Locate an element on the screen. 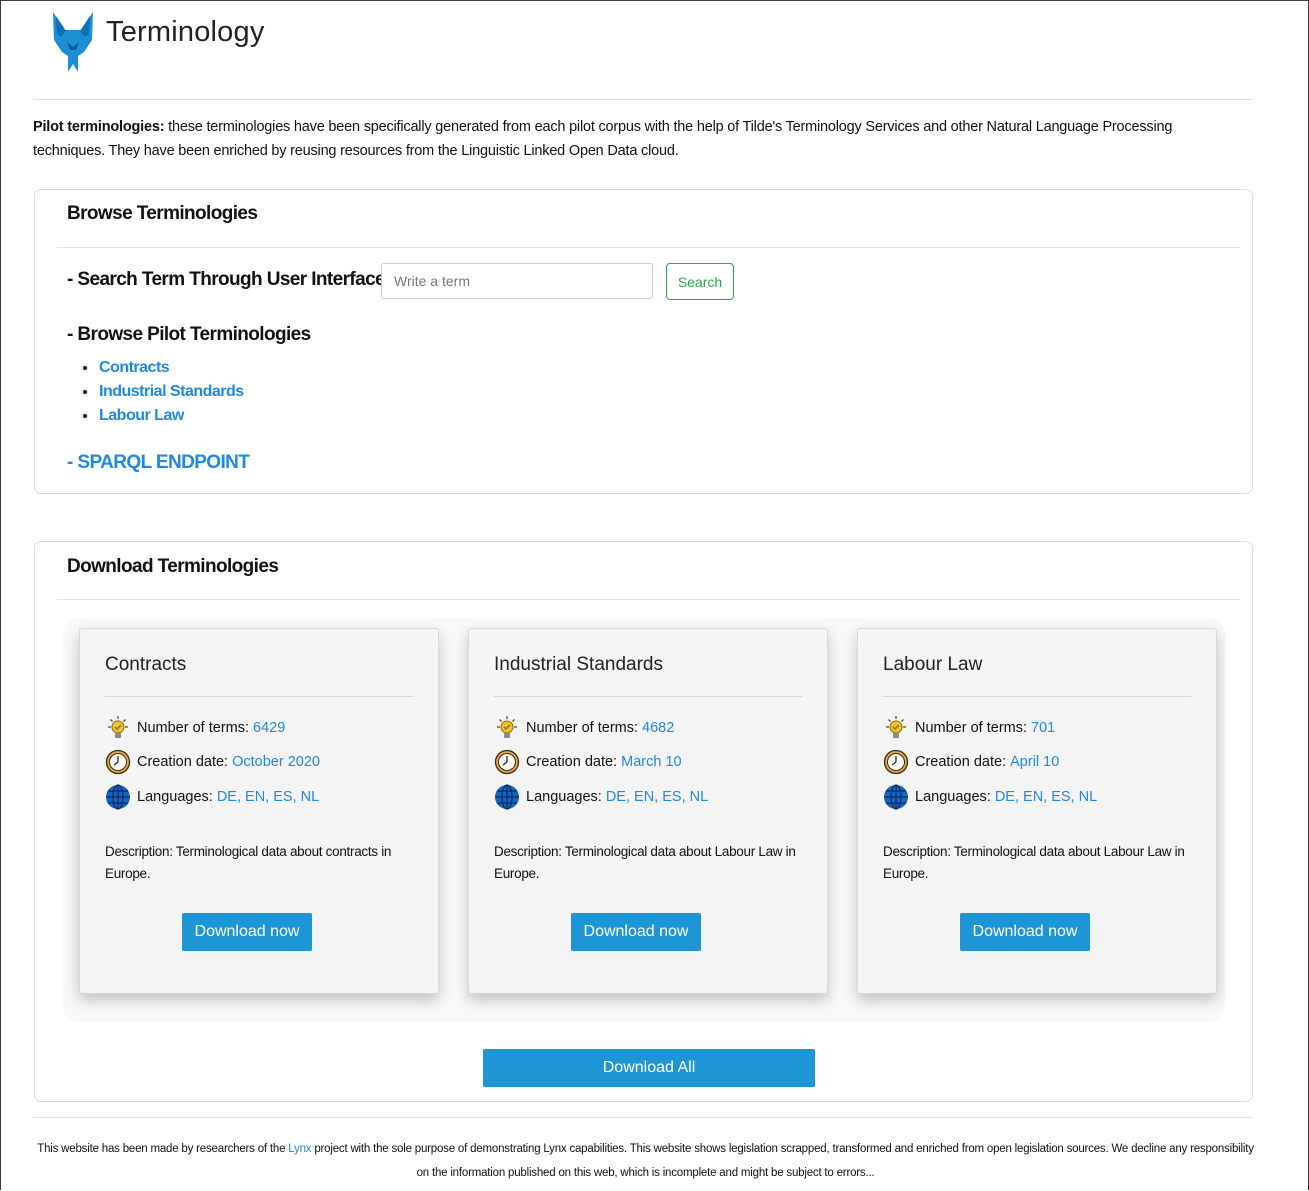 The height and width of the screenshot is (1191, 1309). download-contracts-button: Download now is located at coordinates (247, 932).